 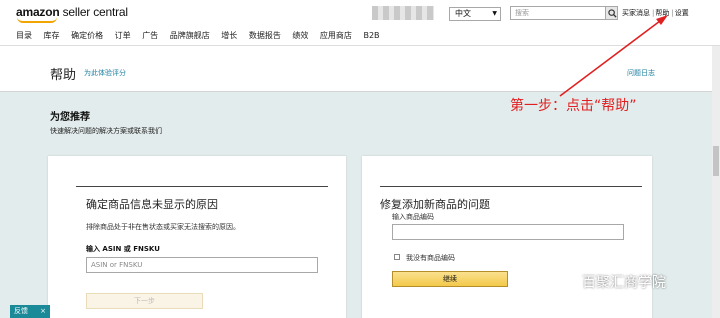 I want to click on asin-input: ASIN or FNSKU, so click(x=202, y=265).